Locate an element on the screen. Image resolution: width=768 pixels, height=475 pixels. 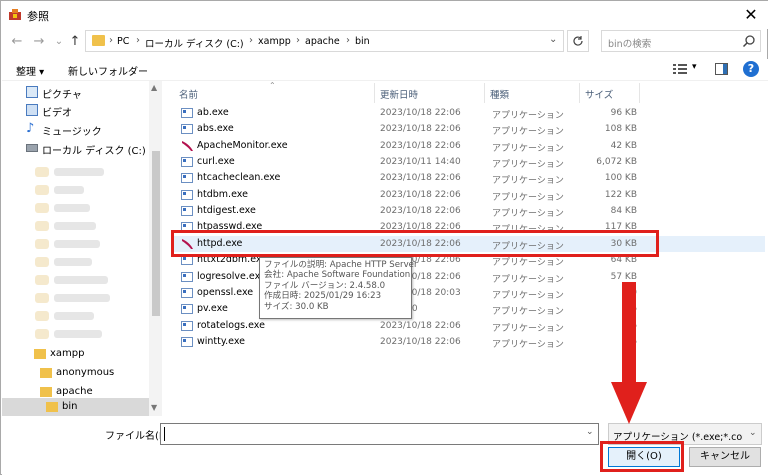
breadcrumb-apache: apache is located at coordinates (322, 41).